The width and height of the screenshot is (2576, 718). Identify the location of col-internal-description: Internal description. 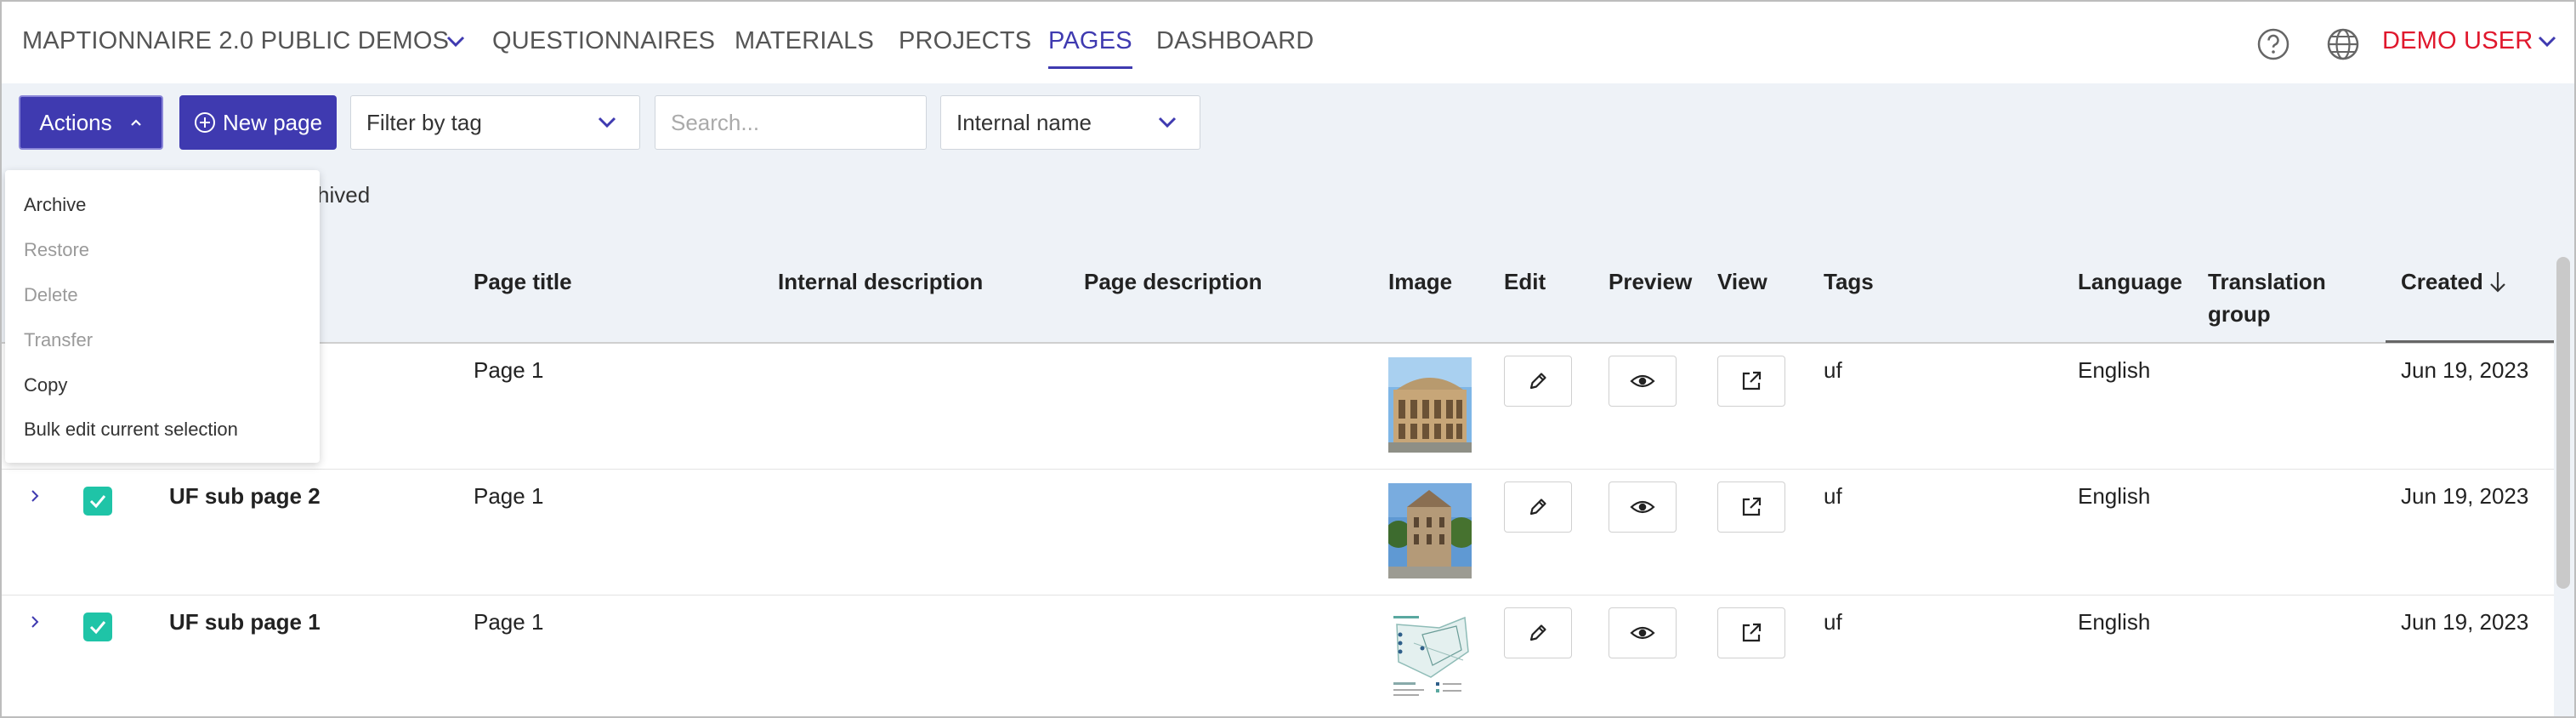
(881, 281).